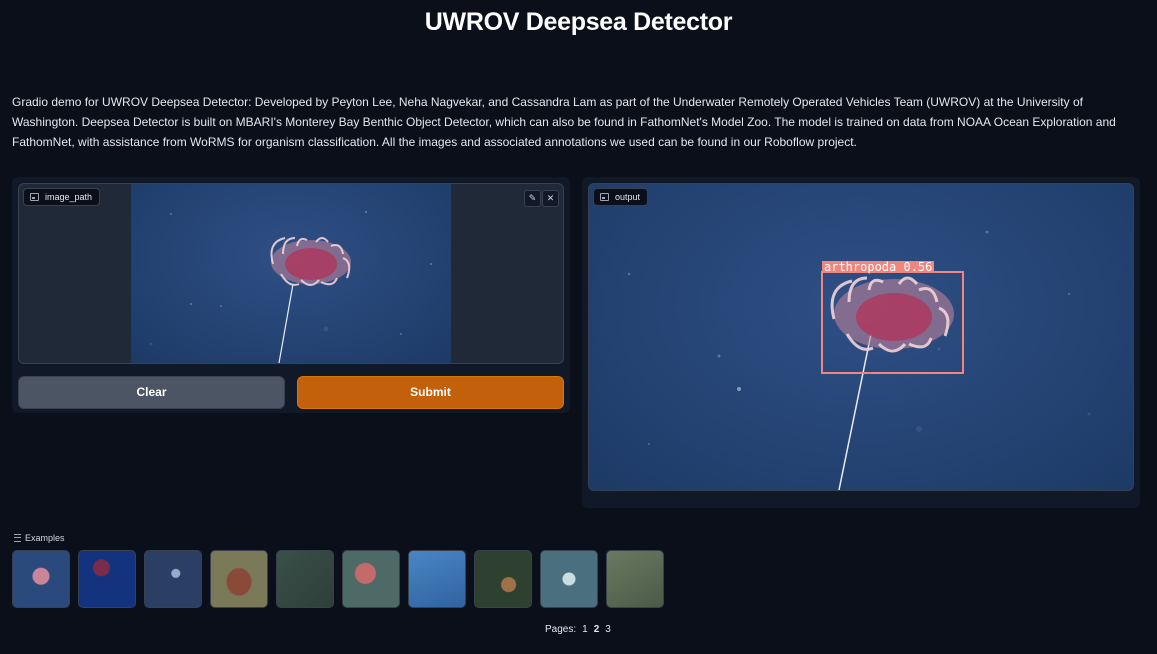  Describe the element at coordinates (578, 629) in the screenshot. I see `pagination: Pages: 1 2 3` at that location.